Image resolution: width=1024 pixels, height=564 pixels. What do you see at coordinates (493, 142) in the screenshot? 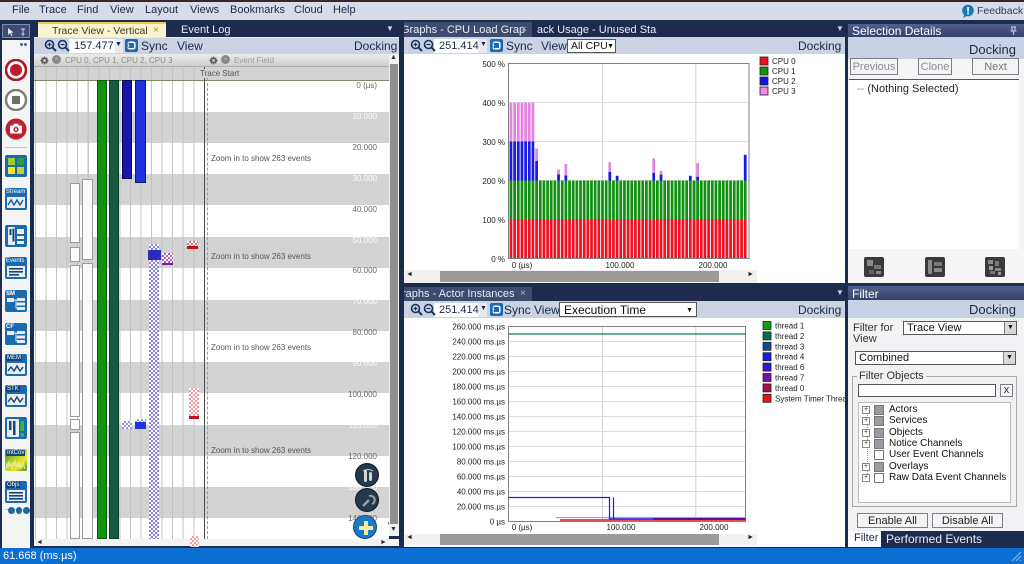
I see `svg-text: 300 %` at bounding box center [493, 142].